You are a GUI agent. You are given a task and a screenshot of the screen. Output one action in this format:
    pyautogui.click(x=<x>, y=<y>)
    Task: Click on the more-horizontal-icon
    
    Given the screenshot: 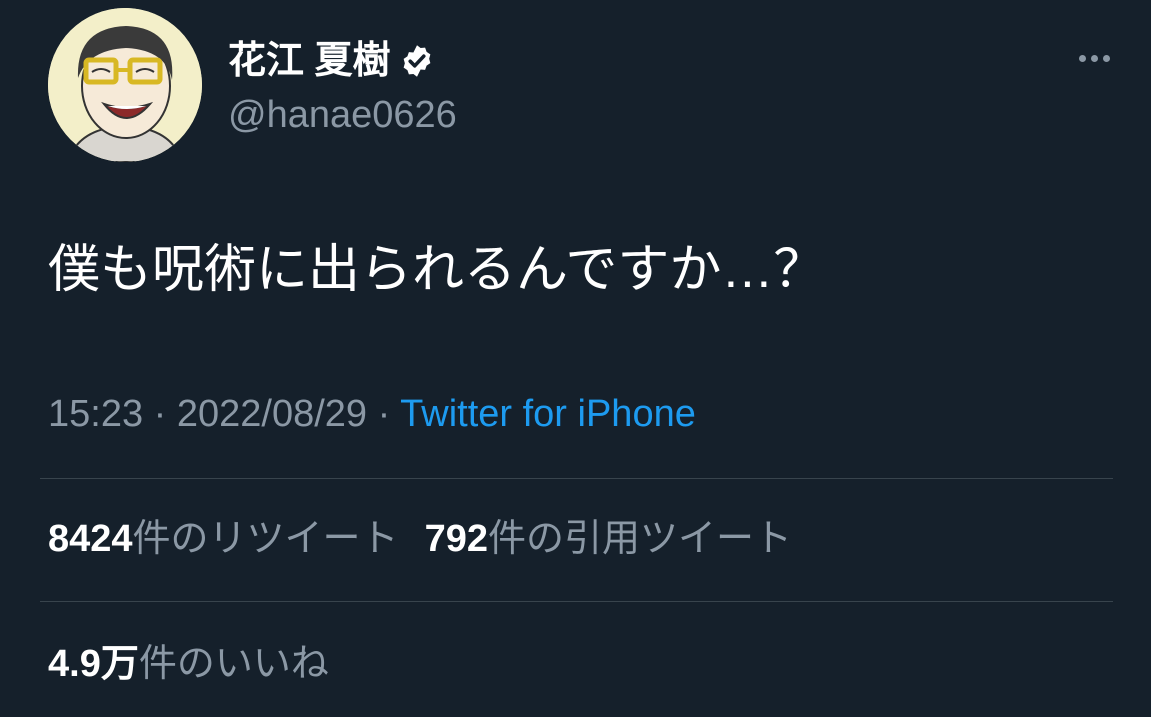 What is the action you would take?
    pyautogui.click(x=1094, y=58)
    